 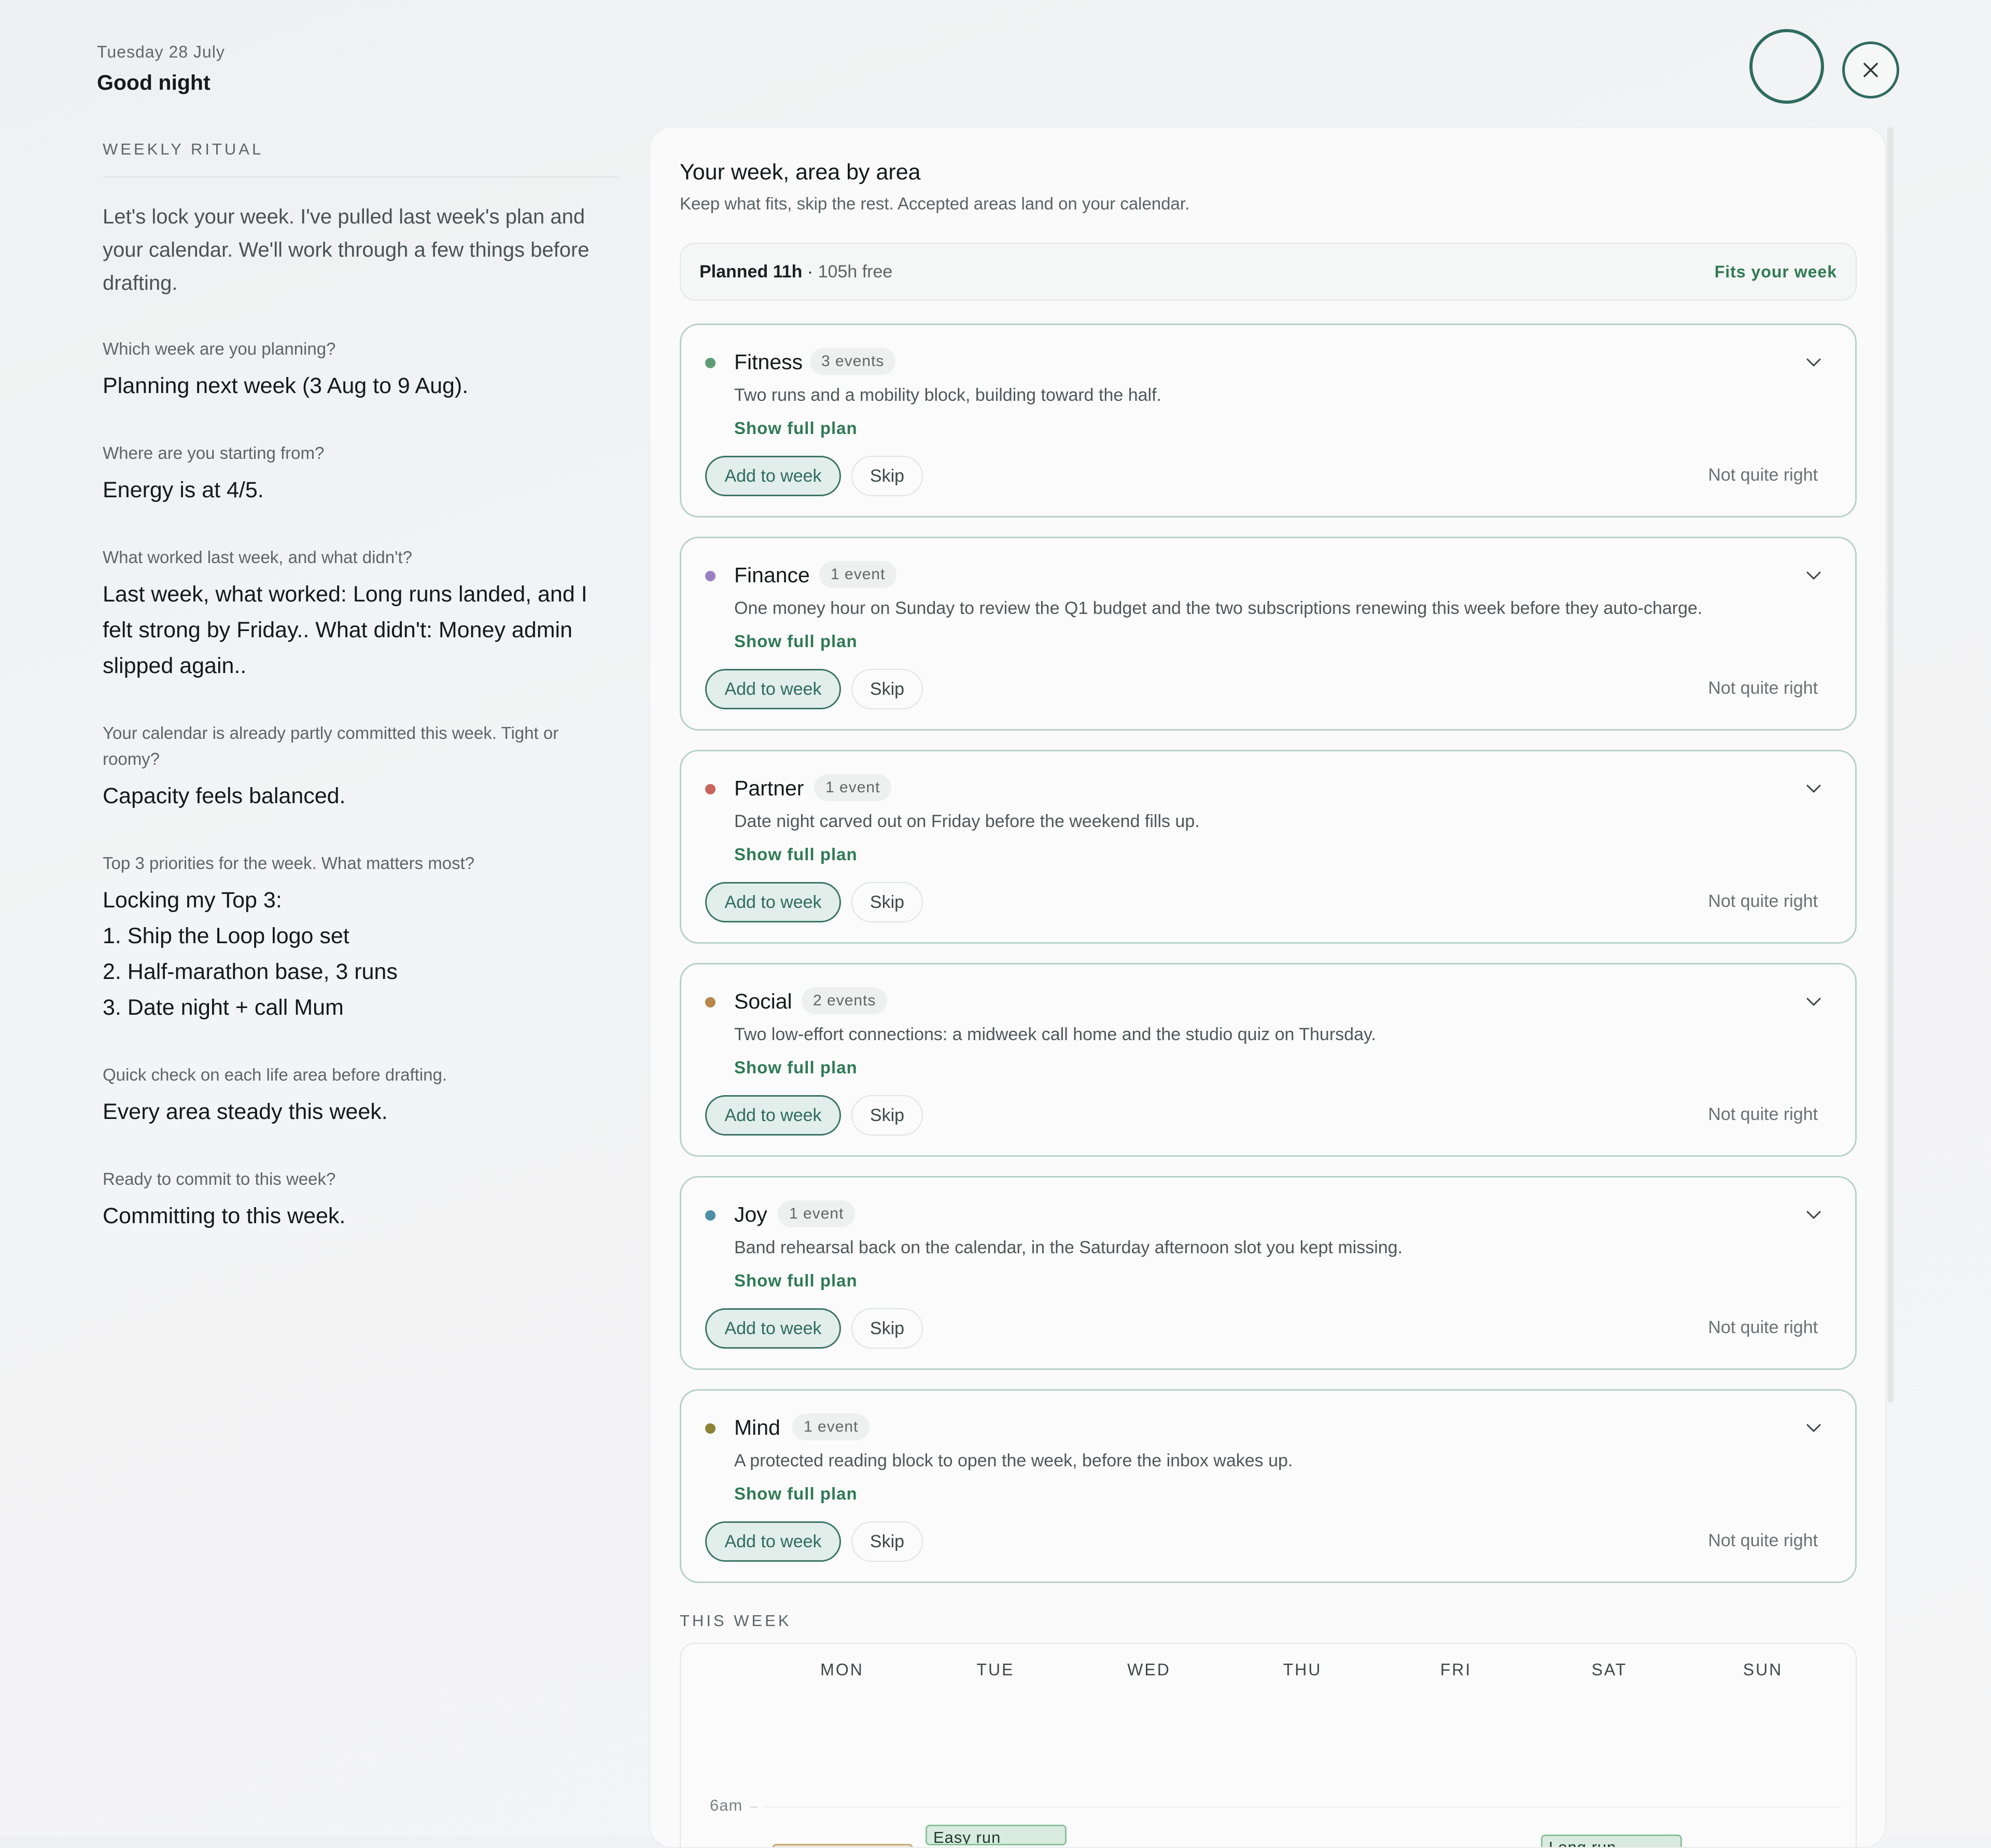 What do you see at coordinates (1775, 271) in the screenshot?
I see `fit-status: Fits your week` at bounding box center [1775, 271].